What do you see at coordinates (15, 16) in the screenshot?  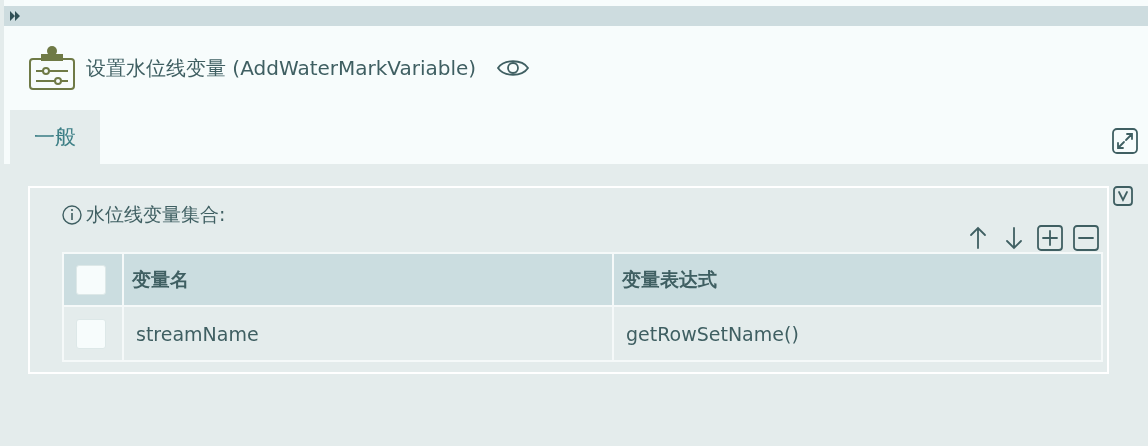 I see `double-chevron-icon` at bounding box center [15, 16].